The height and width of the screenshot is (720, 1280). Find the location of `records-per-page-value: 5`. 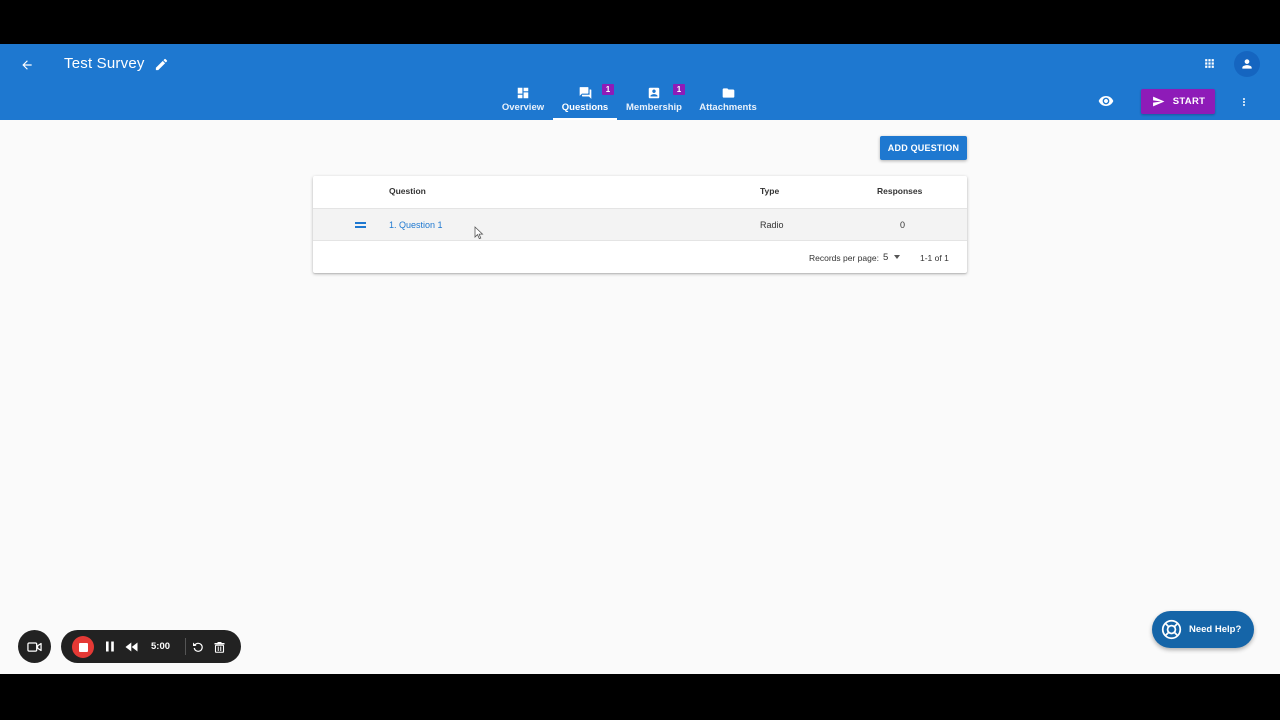

records-per-page-value: 5 is located at coordinates (886, 257).